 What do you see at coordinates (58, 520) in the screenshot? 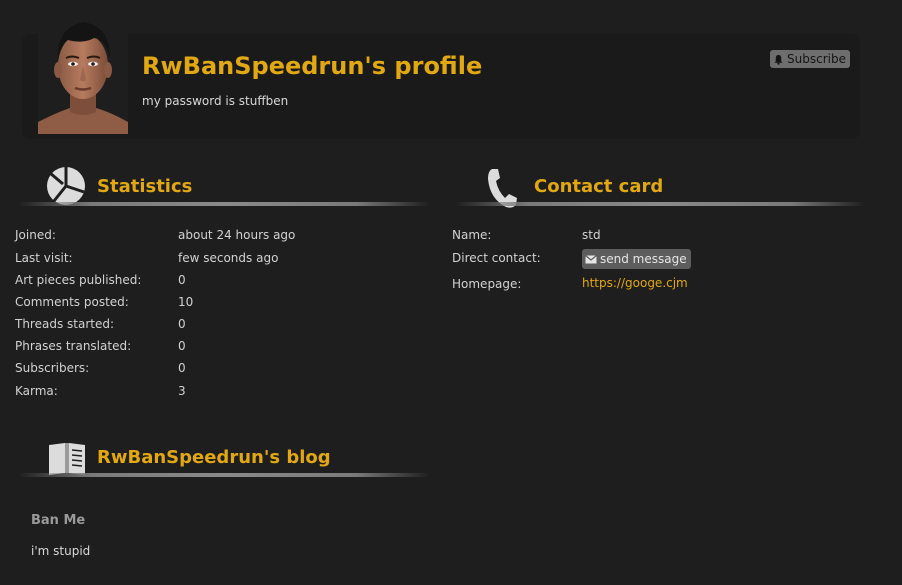
I see `blog-post-title: Ban Me` at bounding box center [58, 520].